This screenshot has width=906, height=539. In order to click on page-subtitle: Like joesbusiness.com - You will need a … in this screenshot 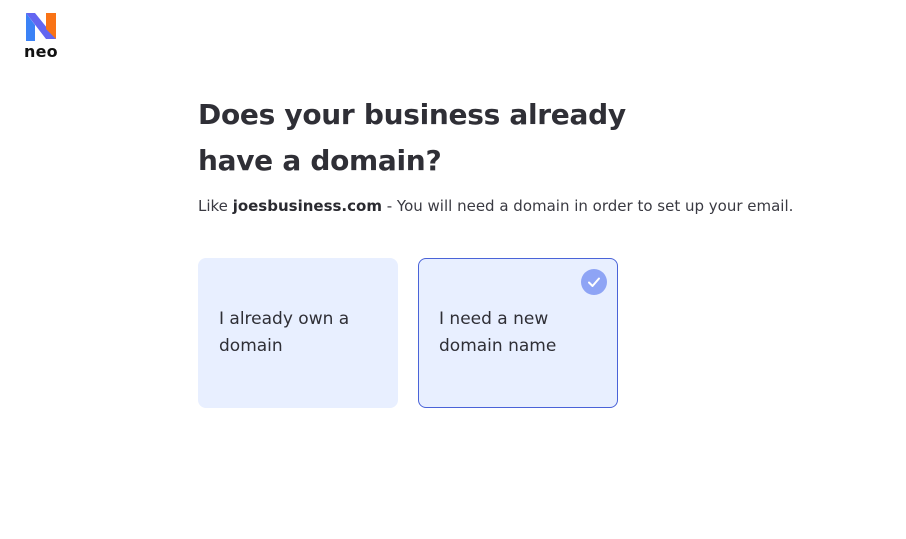, I will do `click(528, 206)`.